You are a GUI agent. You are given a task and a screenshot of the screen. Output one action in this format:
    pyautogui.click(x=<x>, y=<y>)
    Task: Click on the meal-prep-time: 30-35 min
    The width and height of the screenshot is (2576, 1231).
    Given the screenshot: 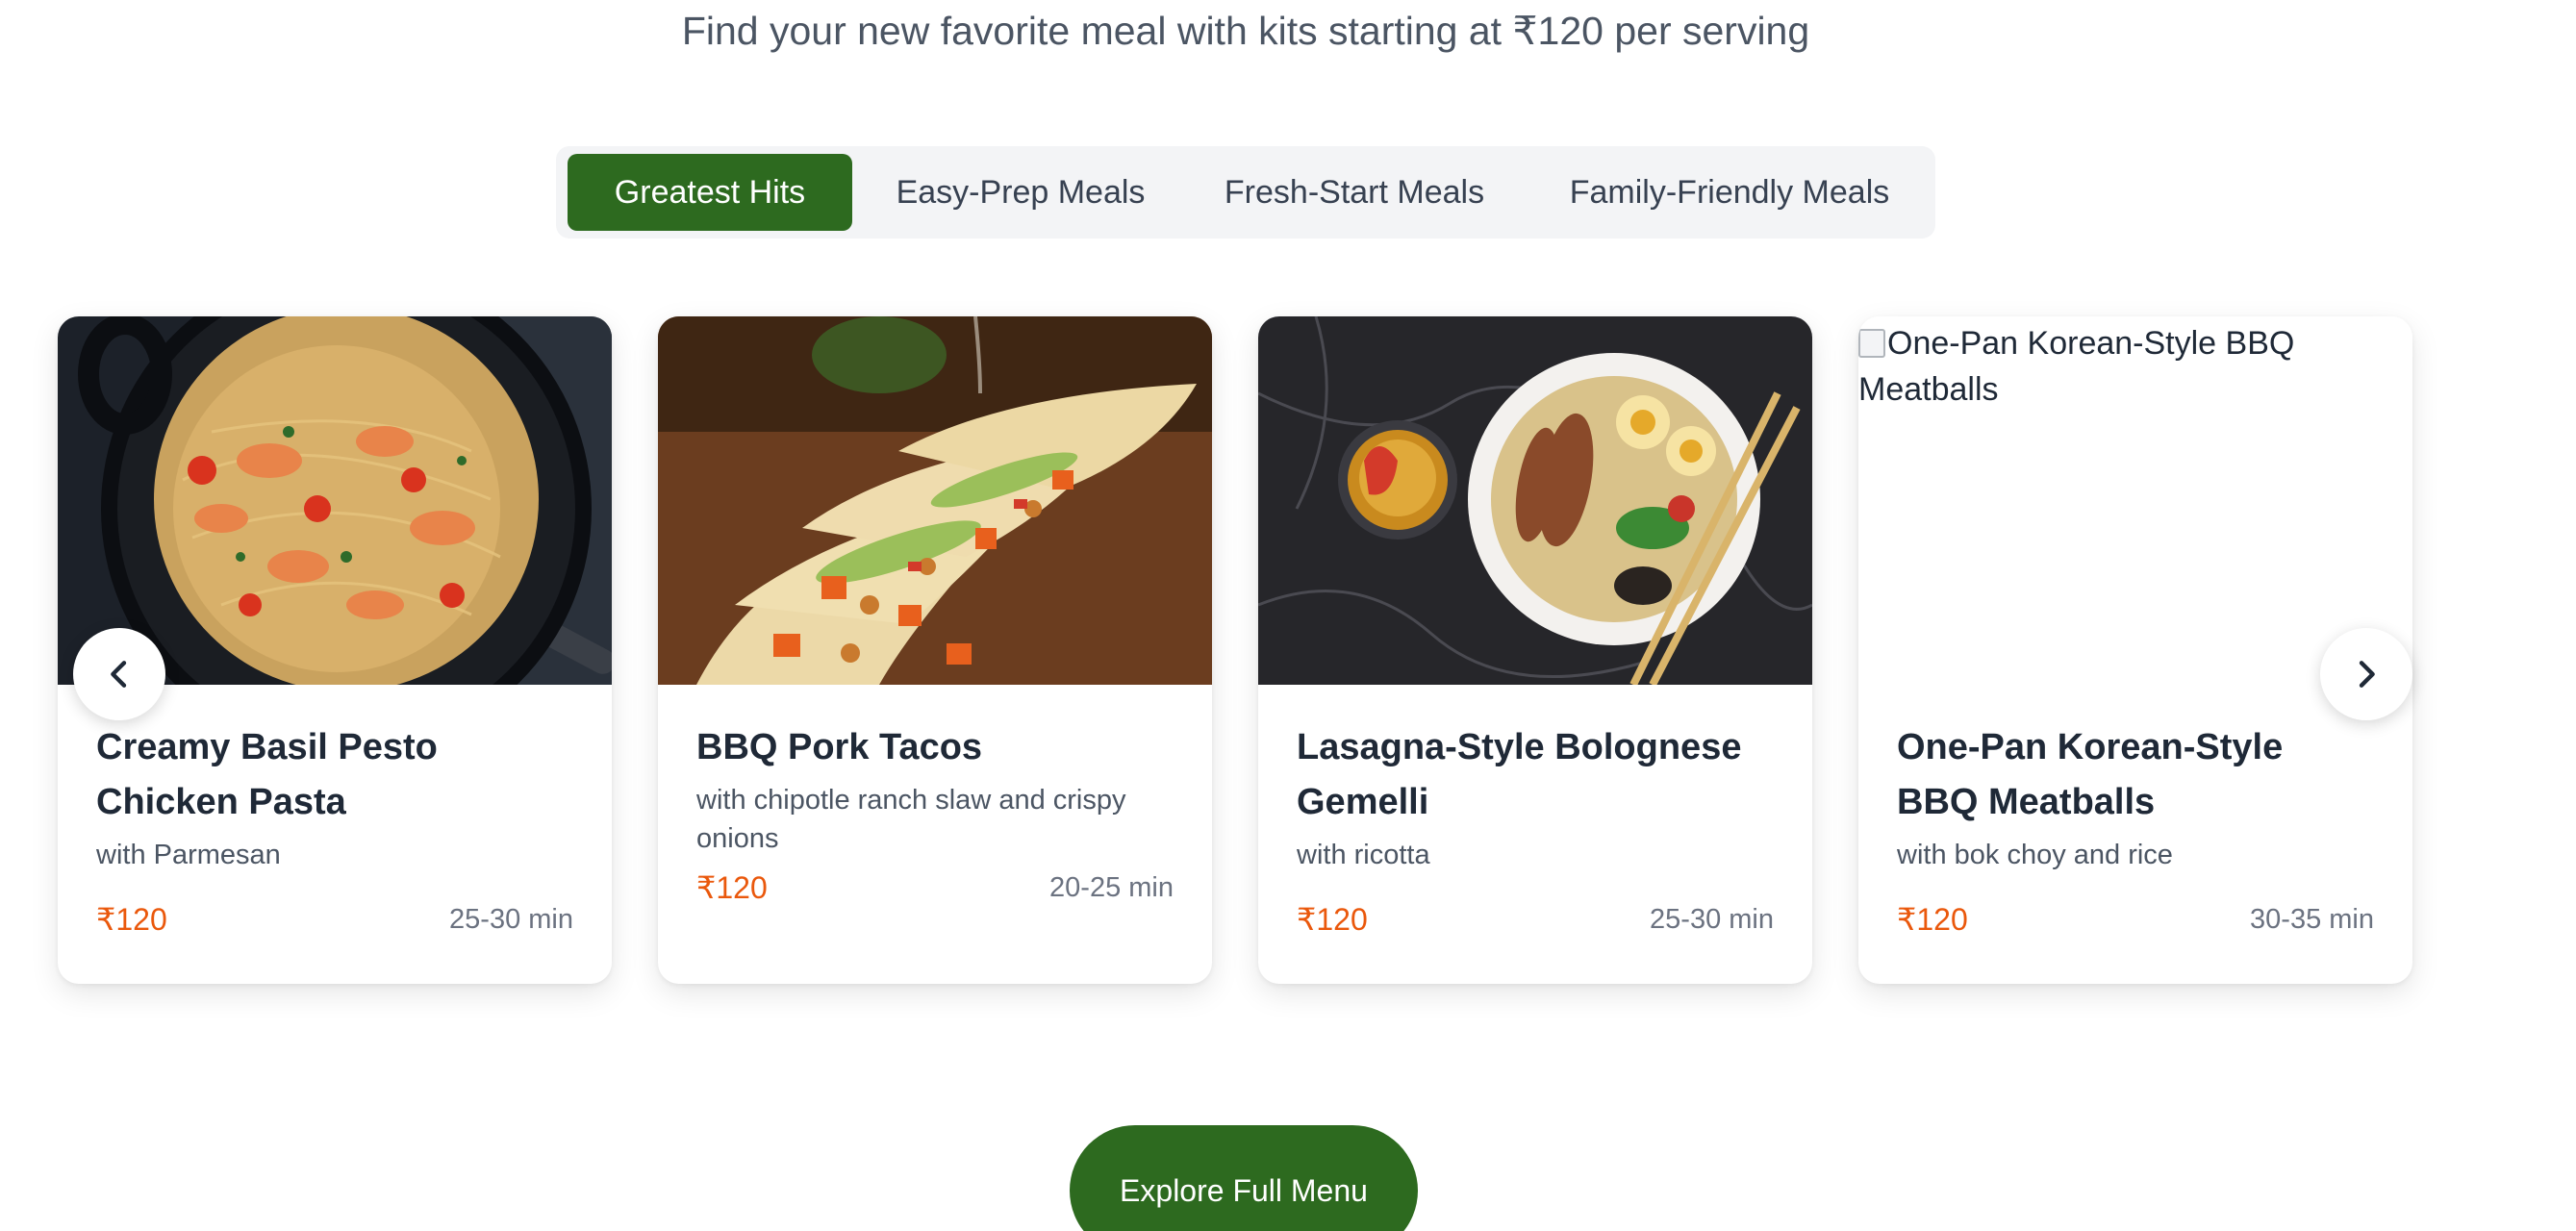 What is the action you would take?
    pyautogui.click(x=2312, y=919)
    